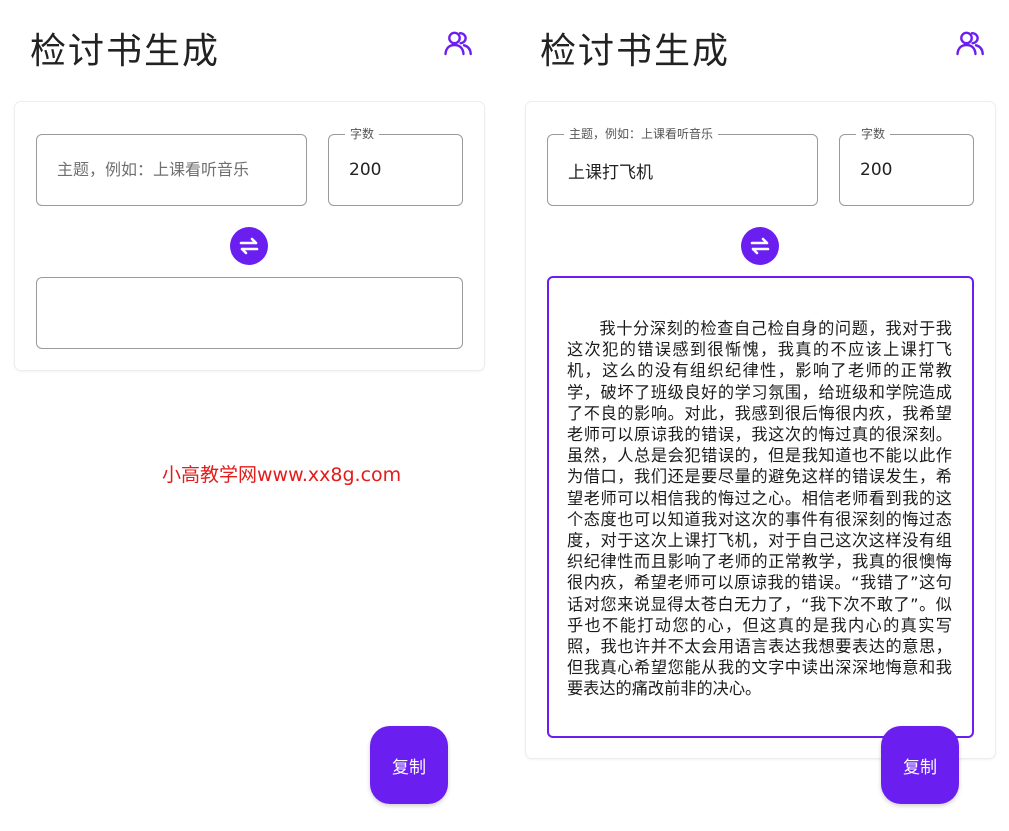  Describe the element at coordinates (641, 134) in the screenshot. I see `topic-label: 主题，例如：上课看听音乐` at that location.